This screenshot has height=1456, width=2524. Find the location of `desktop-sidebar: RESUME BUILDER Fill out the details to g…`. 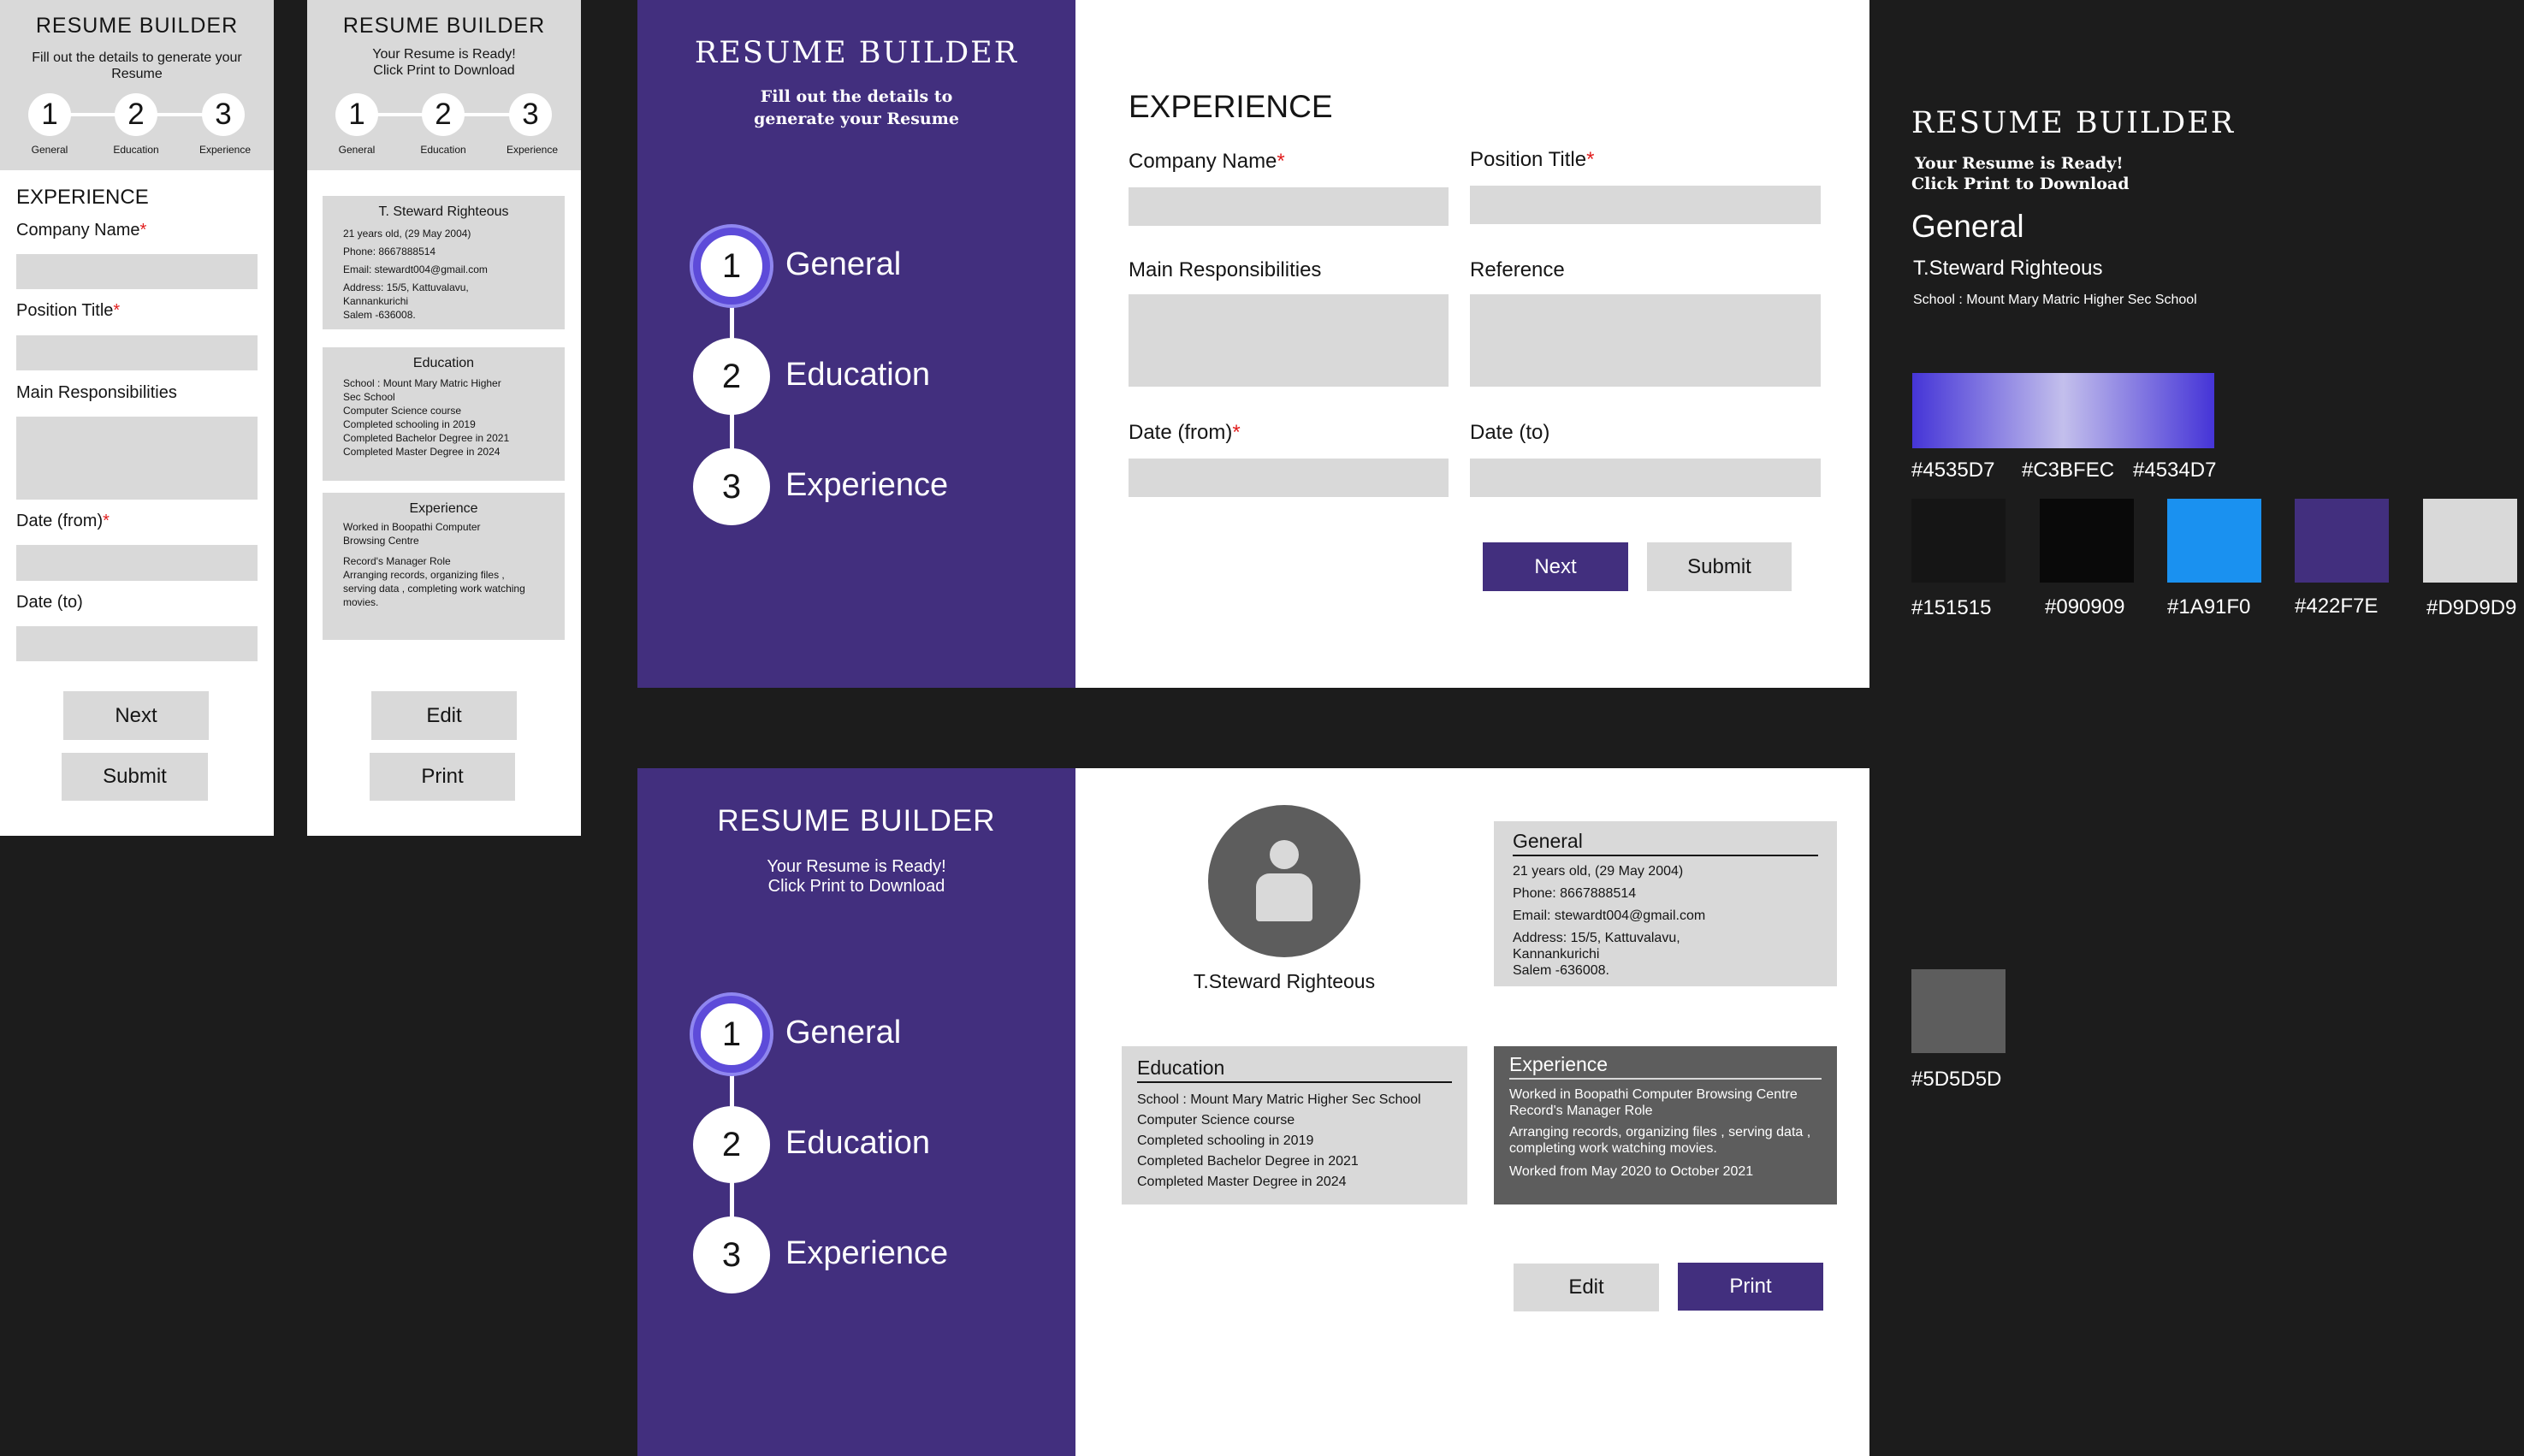

desktop-sidebar: RESUME BUILDER Fill out the details to g… is located at coordinates (856, 344).